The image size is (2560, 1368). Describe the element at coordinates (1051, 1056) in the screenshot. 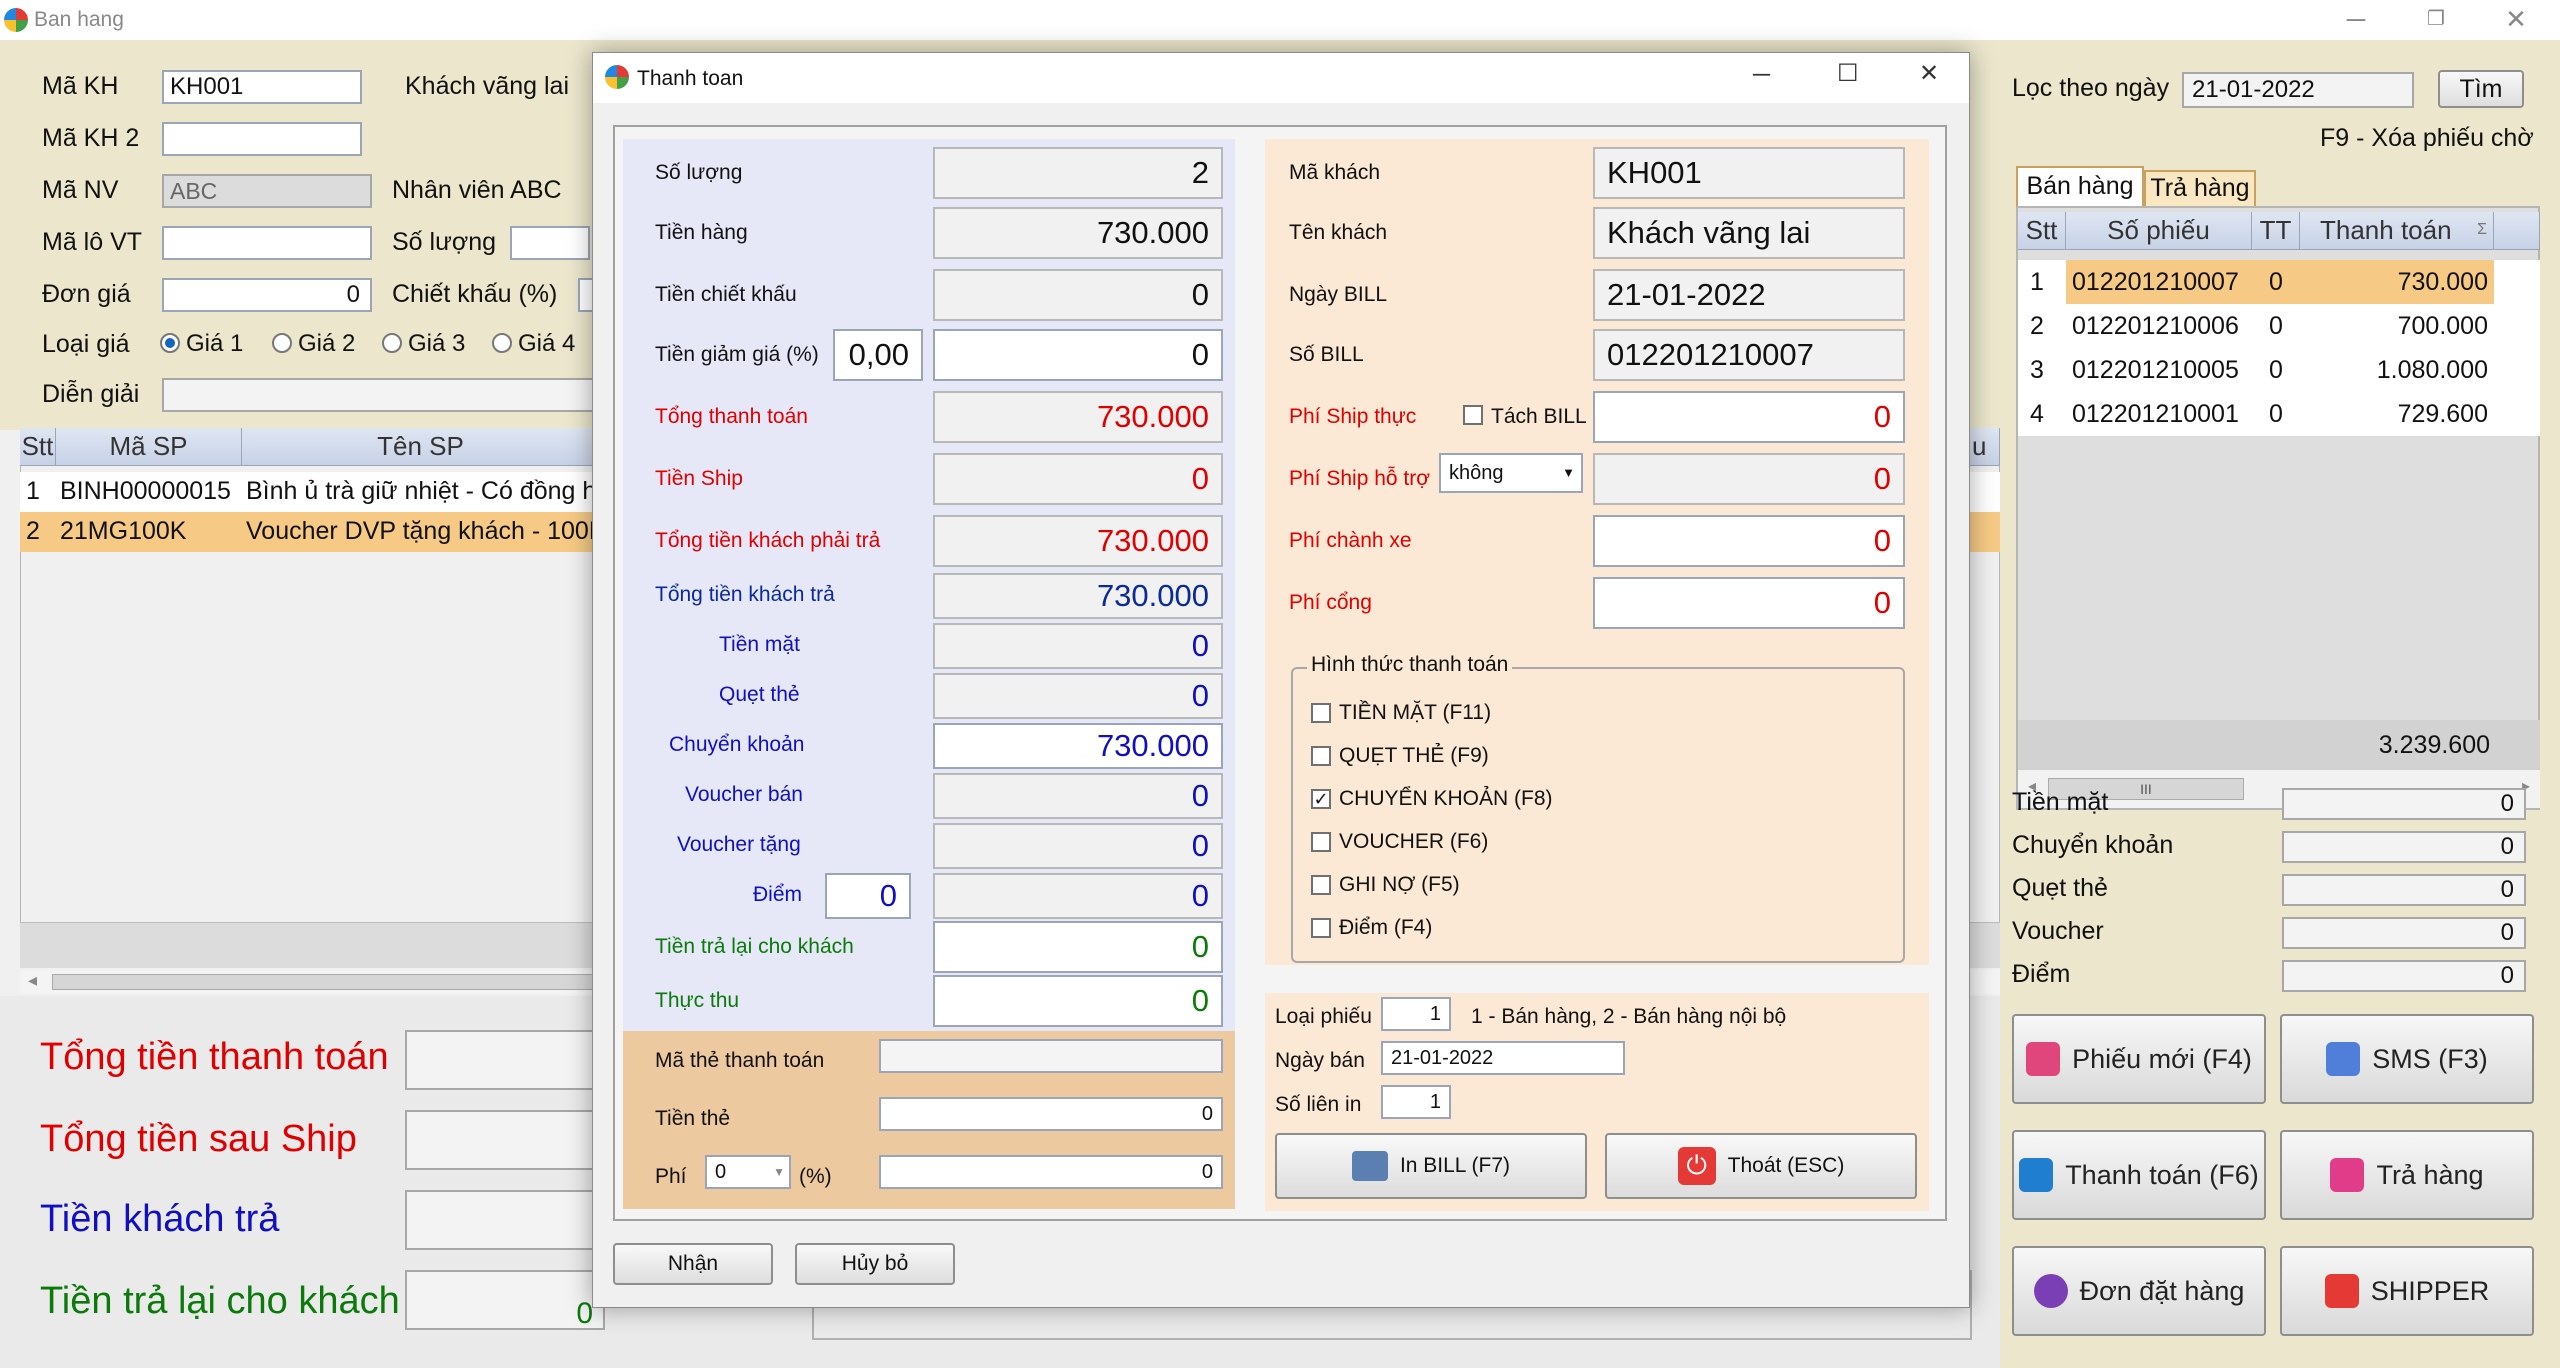

I see `ma-the-input` at that location.